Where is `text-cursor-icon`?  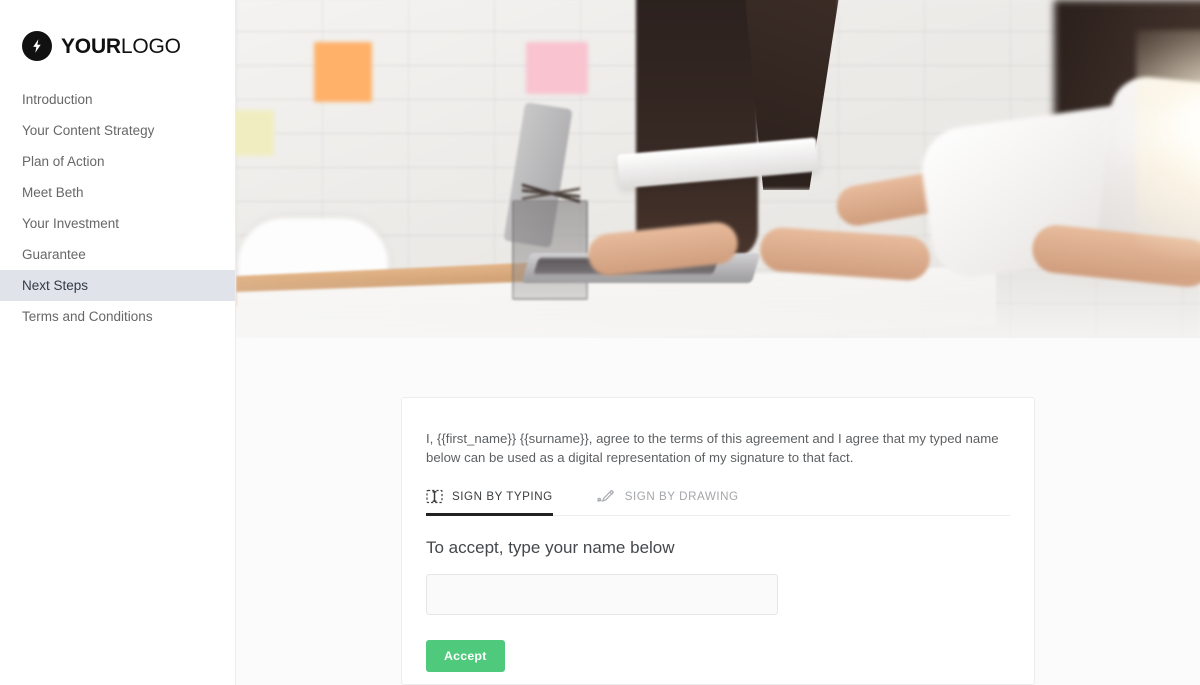 text-cursor-icon is located at coordinates (434, 496).